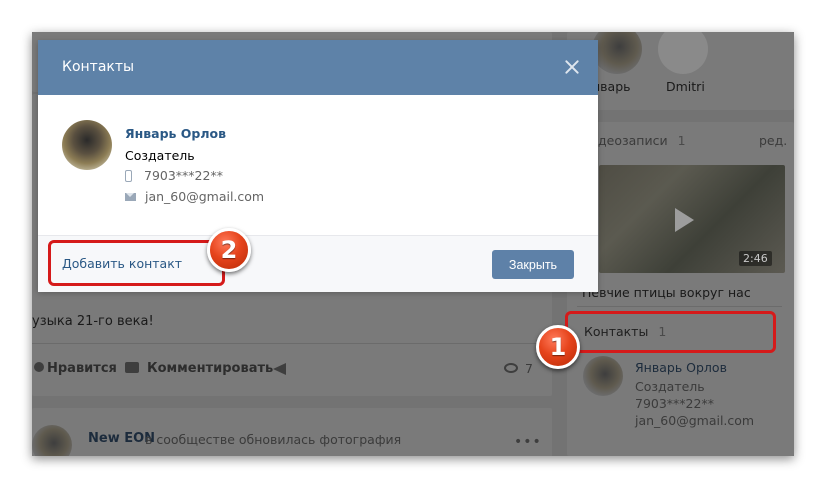 The image size is (825, 487). What do you see at coordinates (670, 386) in the screenshot?
I see `sidebar-contact-role: Создатель` at bounding box center [670, 386].